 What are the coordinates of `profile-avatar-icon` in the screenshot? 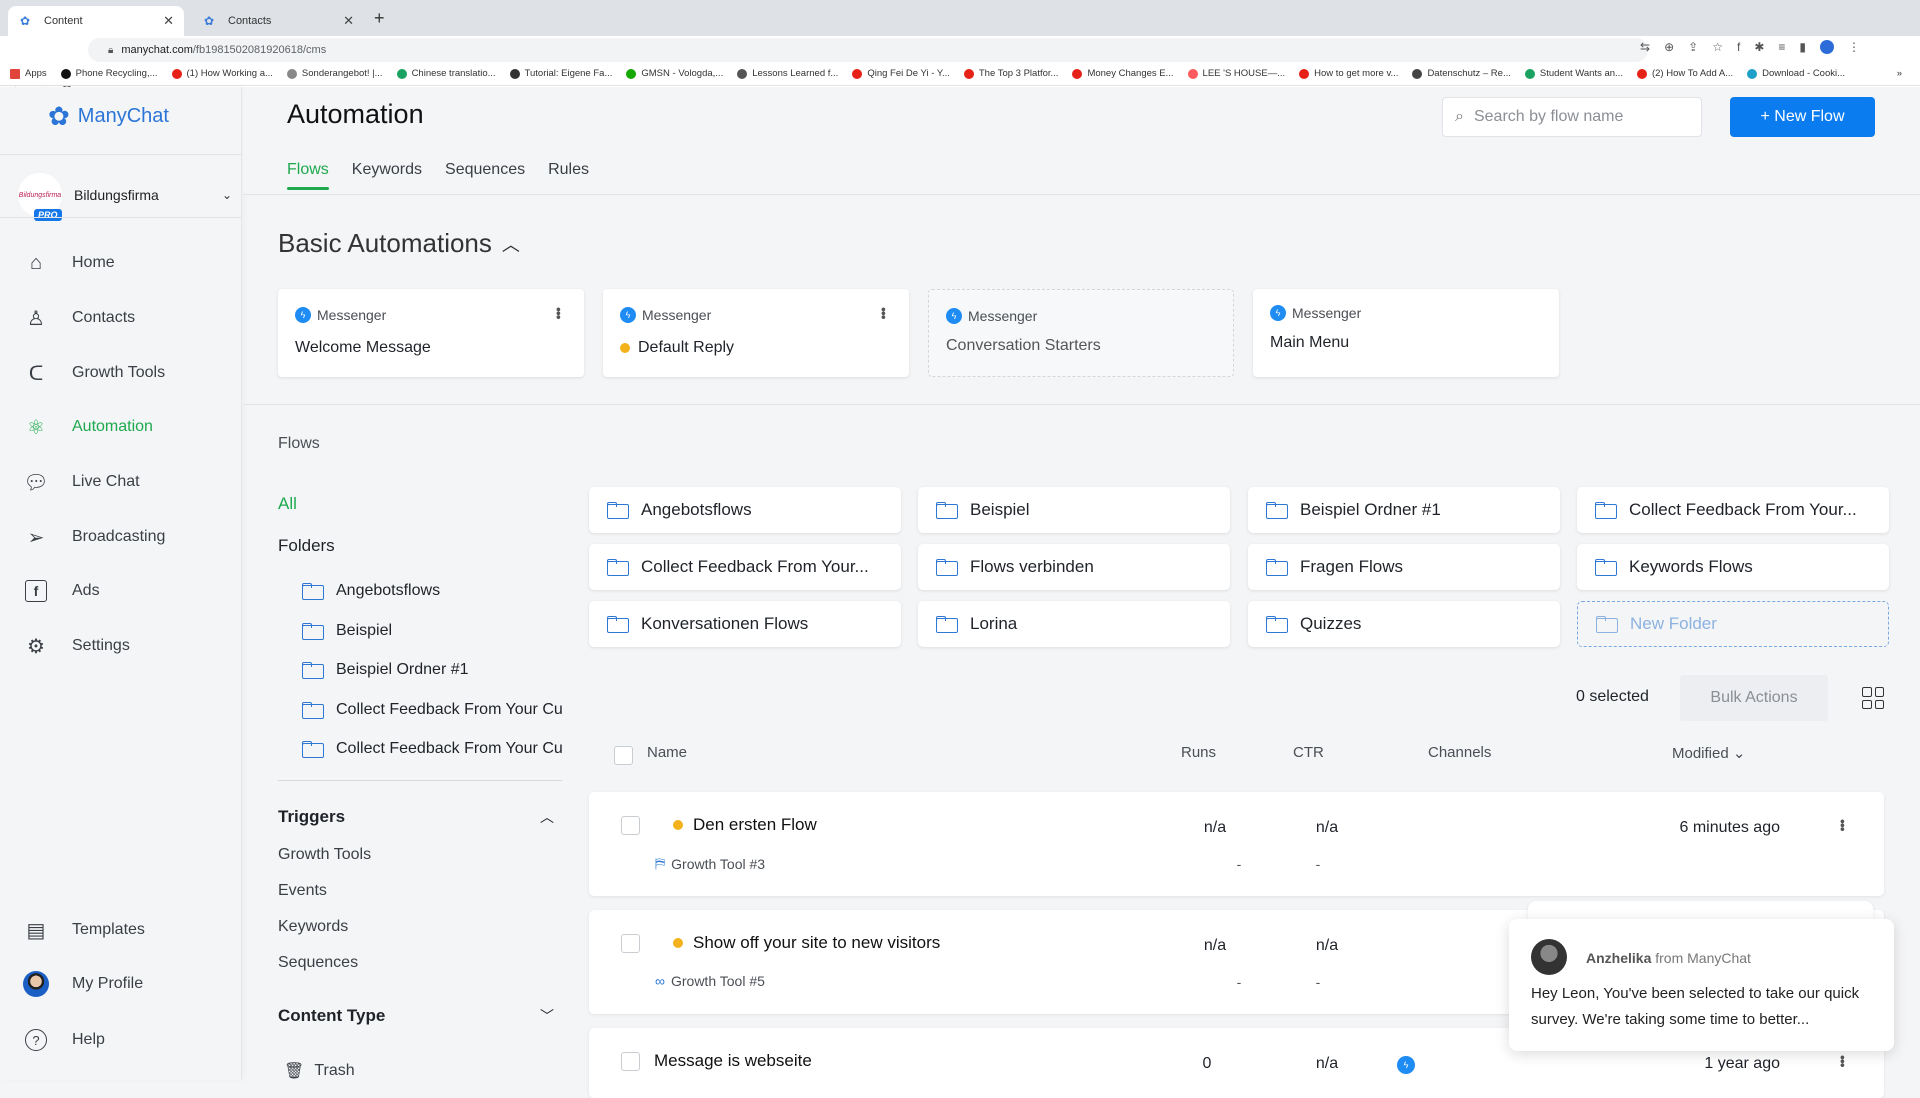 It's located at (1827, 47).